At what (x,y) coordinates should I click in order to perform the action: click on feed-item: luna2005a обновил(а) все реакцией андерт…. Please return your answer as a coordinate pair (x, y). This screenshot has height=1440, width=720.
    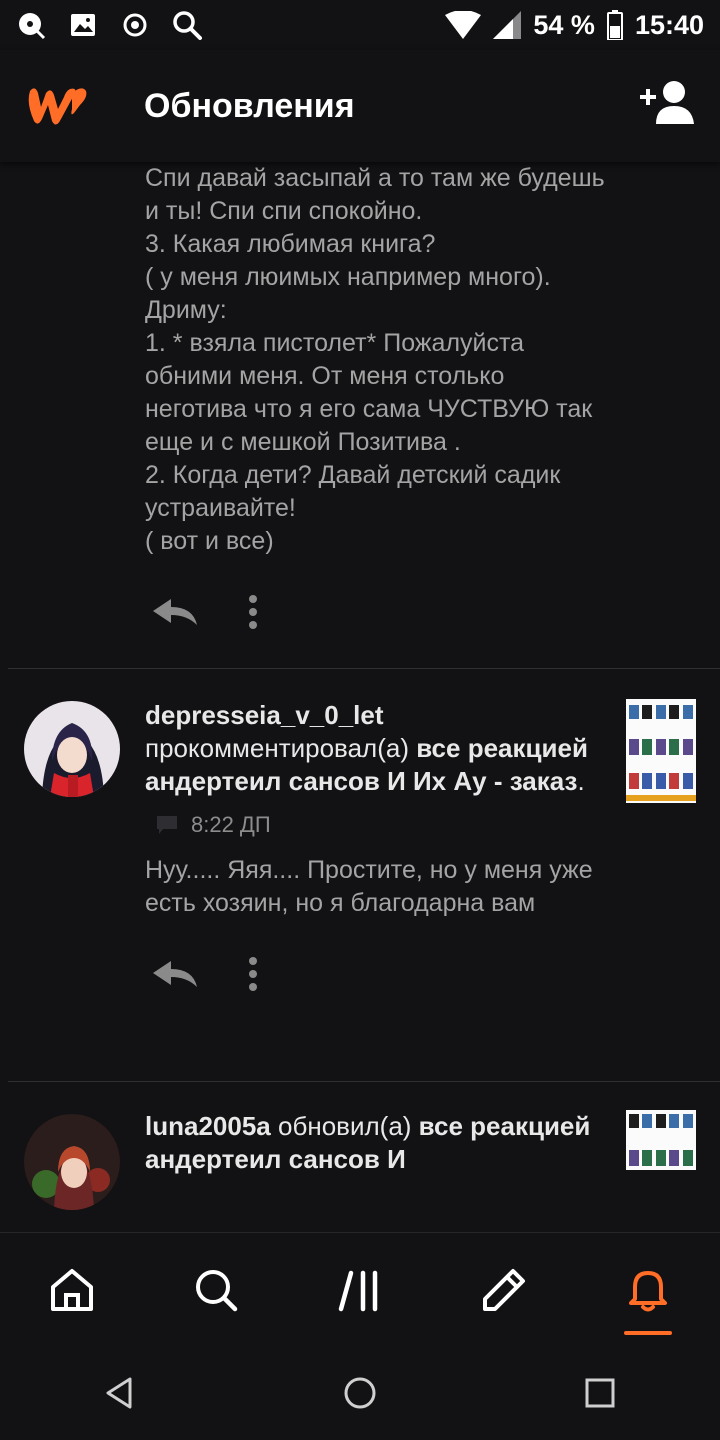
    Looking at the image, I should click on (360, 1157).